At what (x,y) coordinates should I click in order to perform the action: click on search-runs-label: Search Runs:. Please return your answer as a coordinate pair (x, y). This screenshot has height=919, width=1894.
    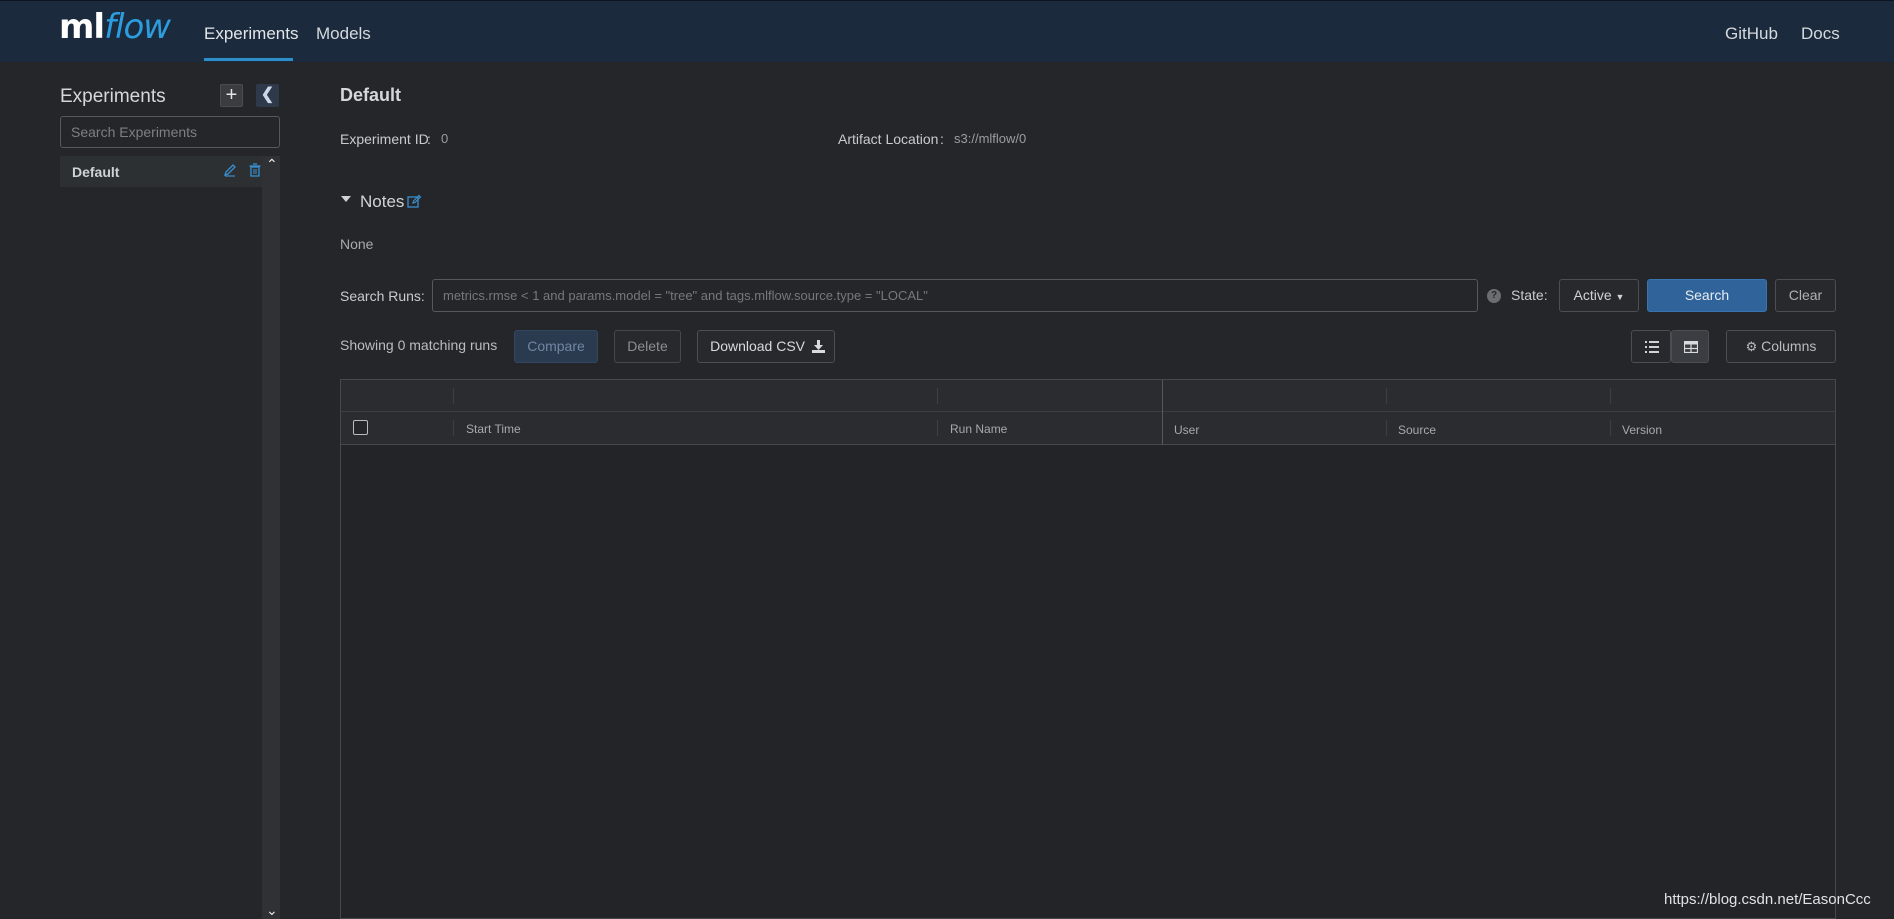
    Looking at the image, I should click on (382, 296).